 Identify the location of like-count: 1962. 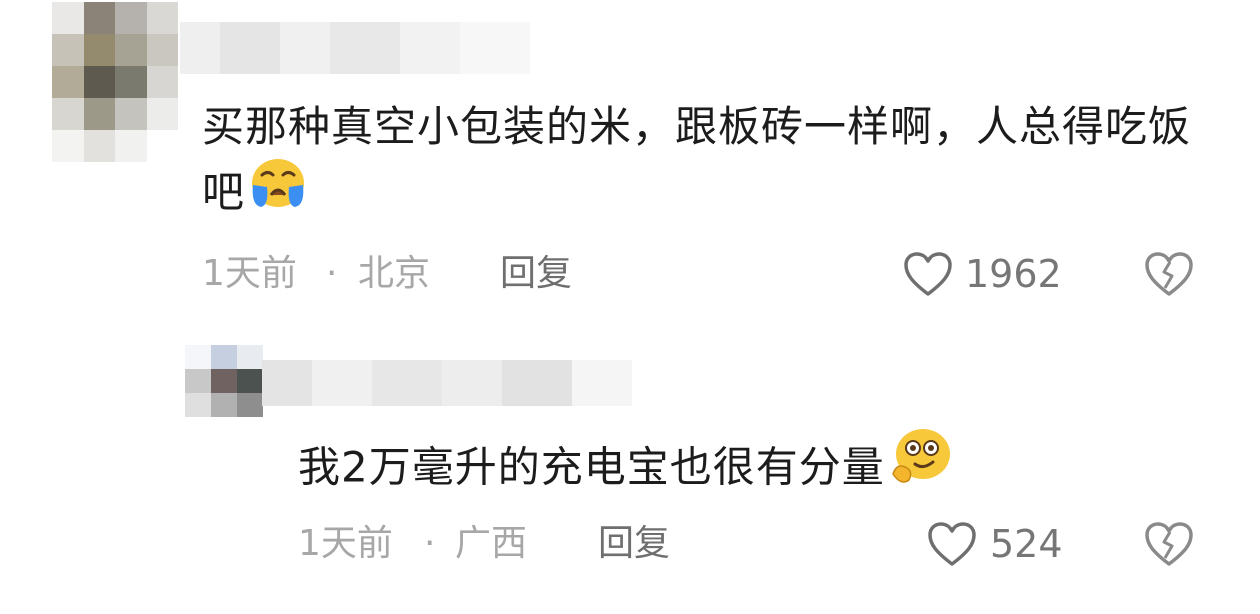
(1013, 274).